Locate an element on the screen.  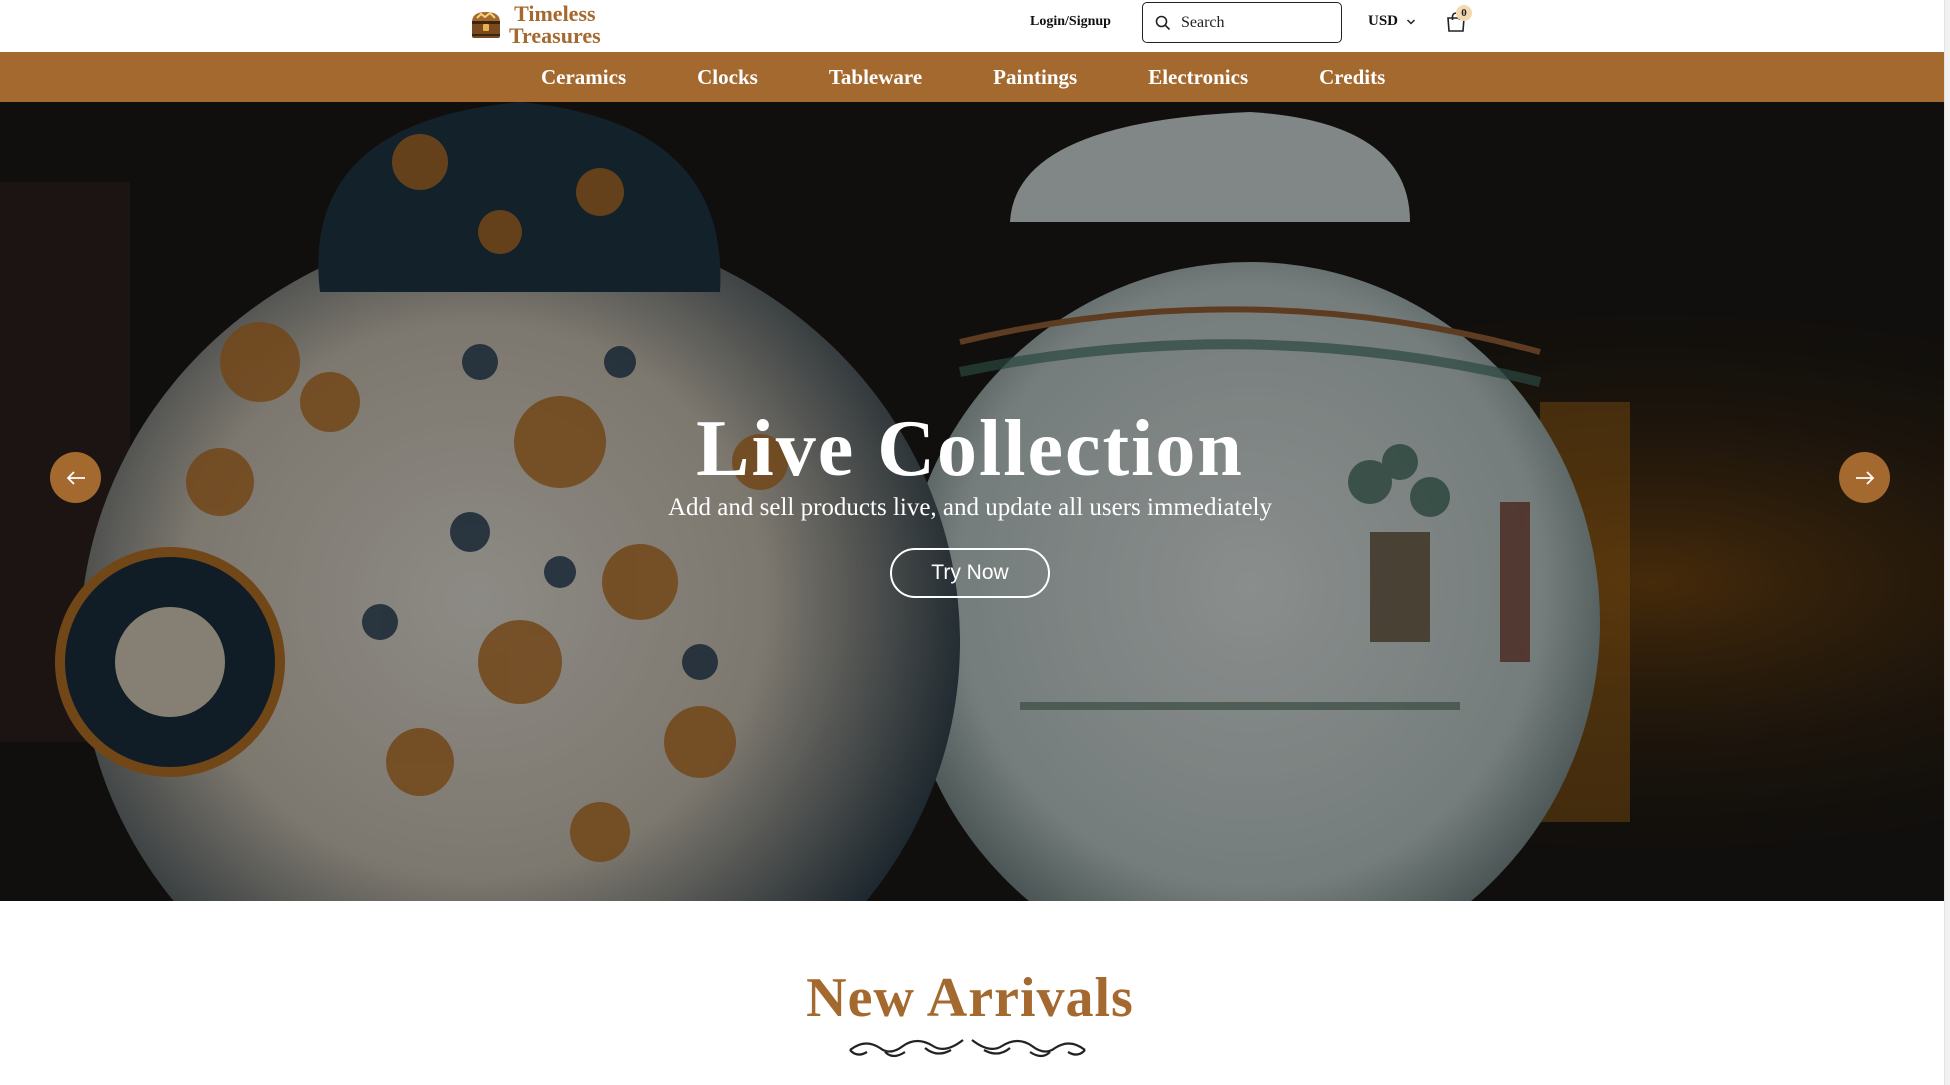
login-signup-link: Login/Signup is located at coordinates (1070, 22).